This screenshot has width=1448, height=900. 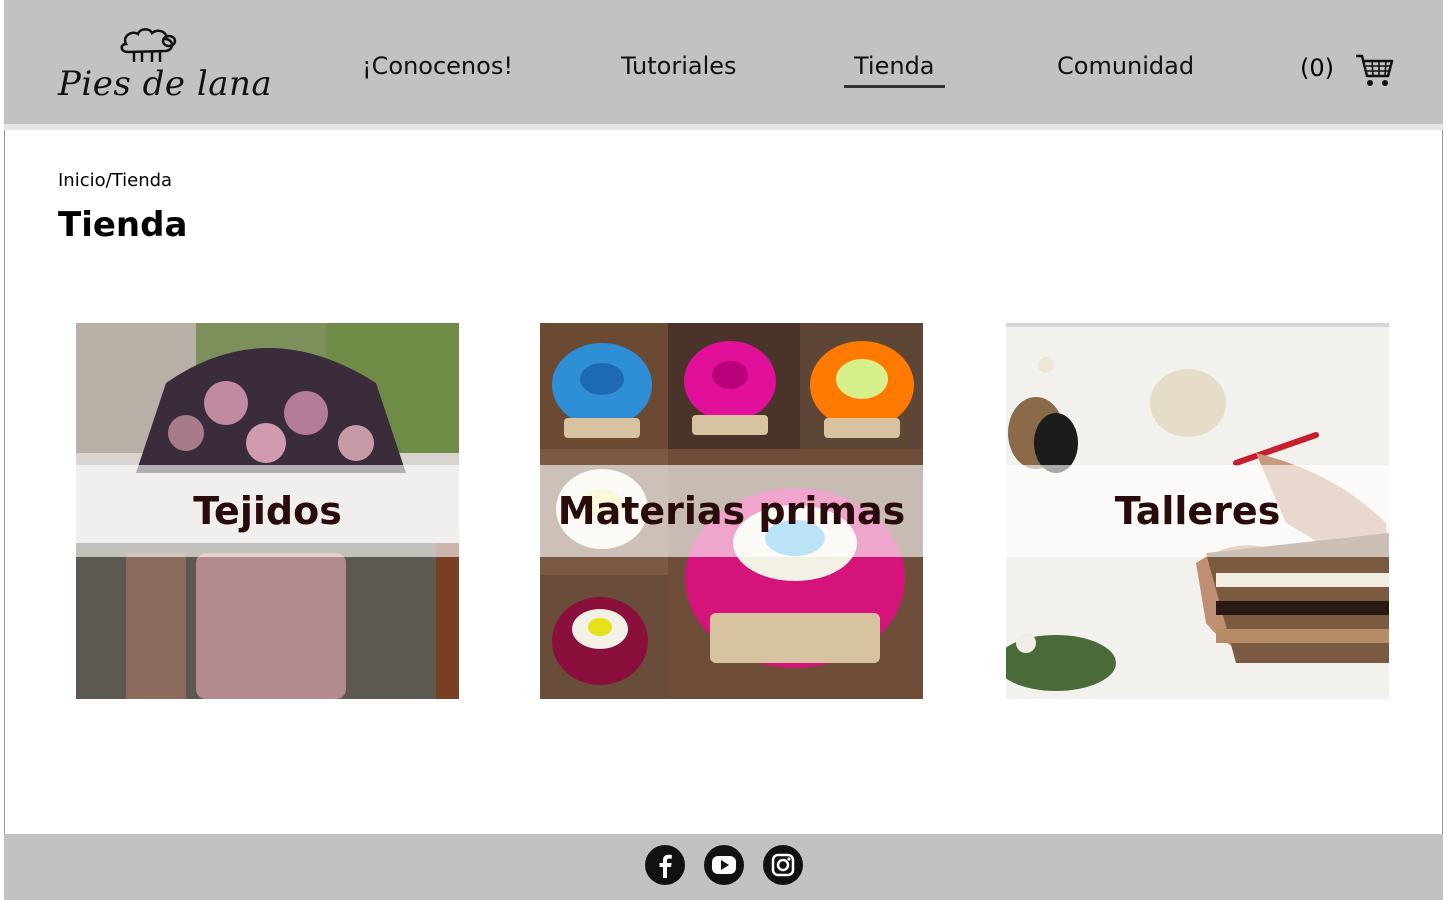 What do you see at coordinates (679, 66) in the screenshot?
I see `nav-tutoriales: Tutoriales` at bounding box center [679, 66].